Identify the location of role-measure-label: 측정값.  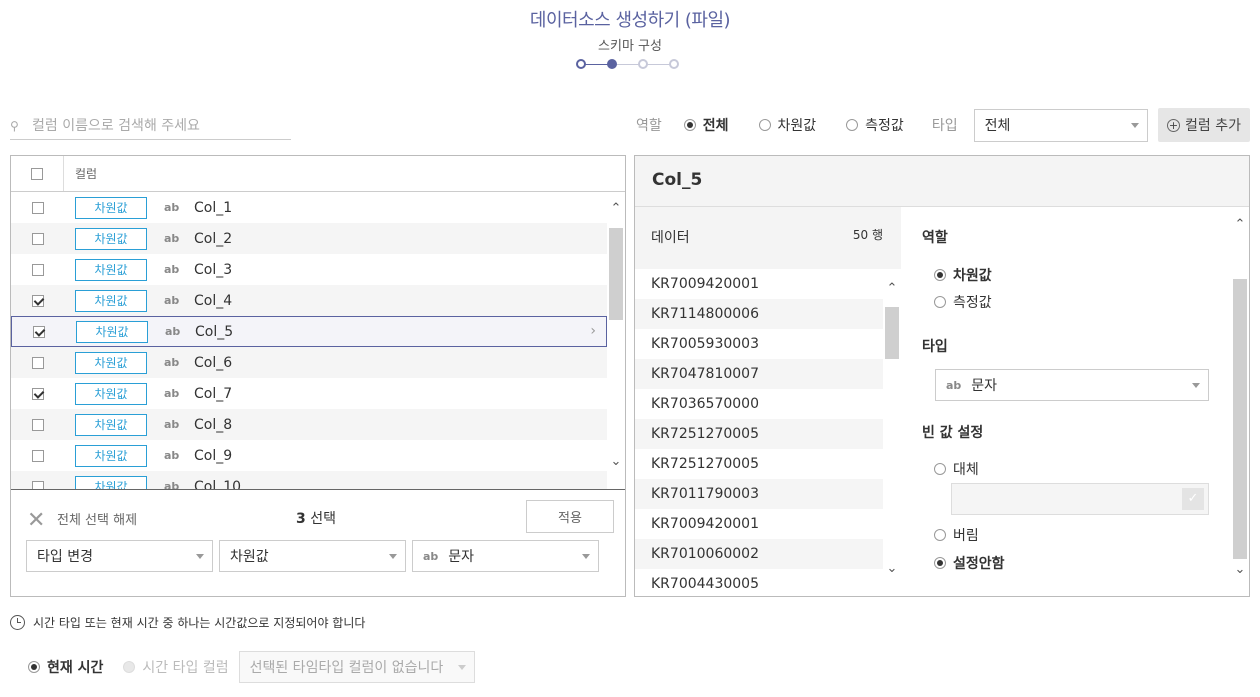
(972, 303).